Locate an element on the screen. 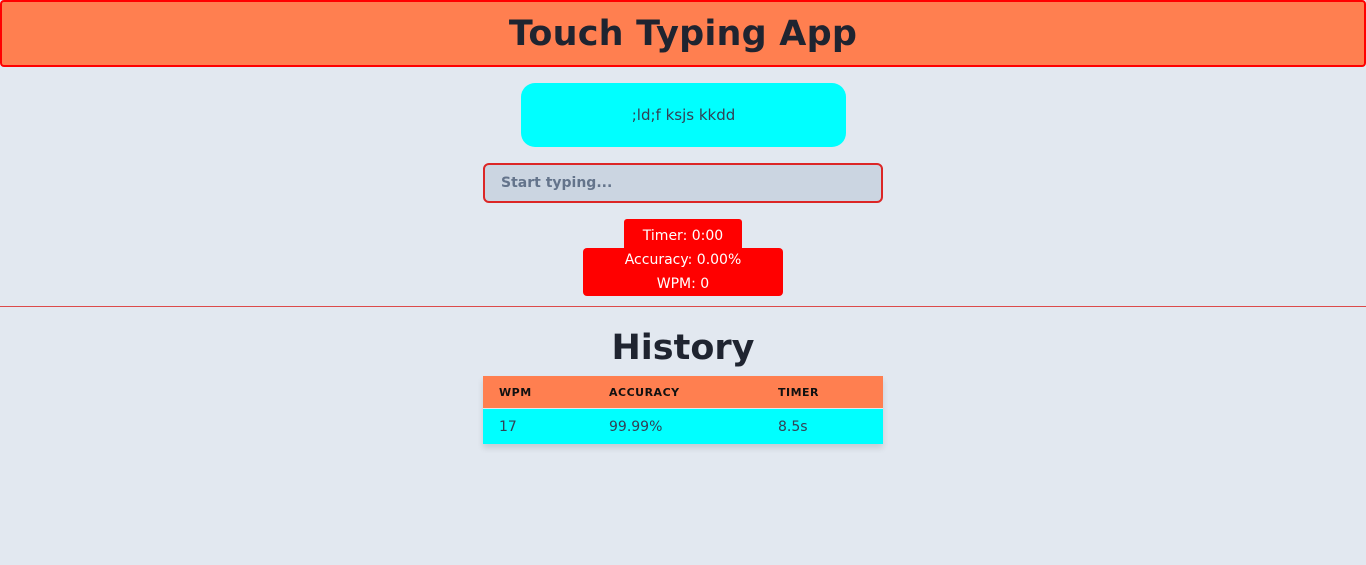 This screenshot has width=1366, height=565. typing-prompt: ;ld;f ksjs kkdd is located at coordinates (683, 115).